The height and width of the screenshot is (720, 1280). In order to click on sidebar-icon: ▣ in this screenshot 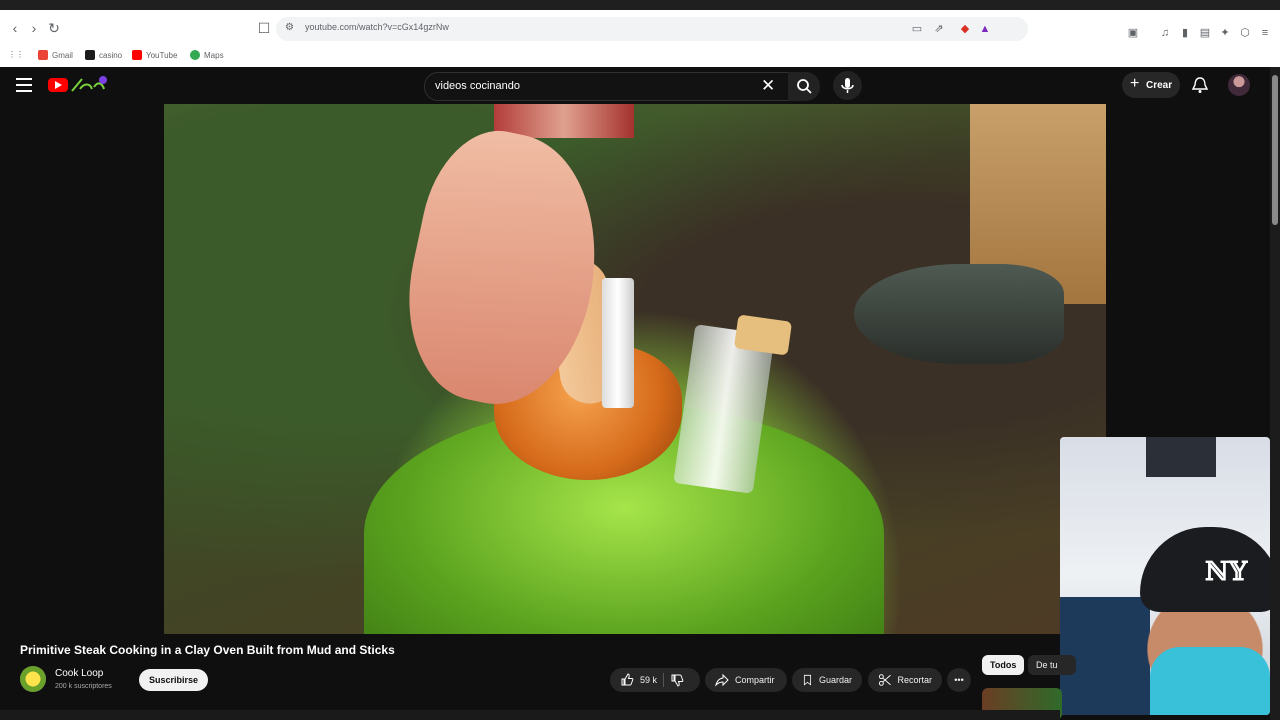, I will do `click(1133, 33)`.